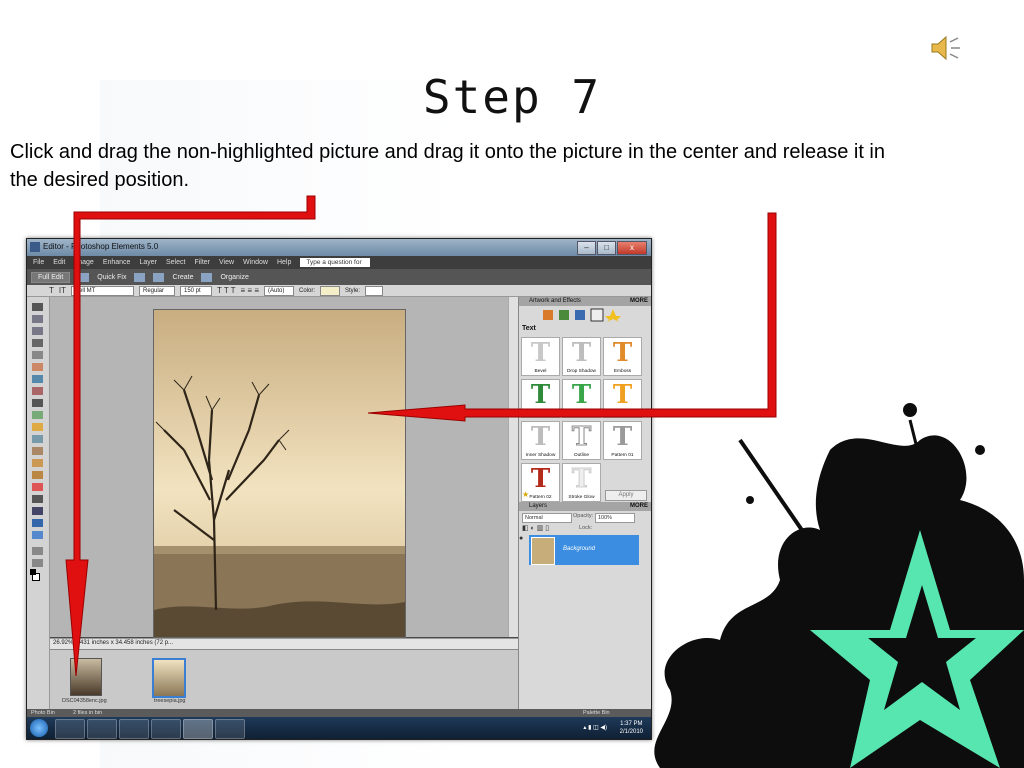 The image size is (1024, 768). I want to click on opacity-input: 100%, so click(615, 518).